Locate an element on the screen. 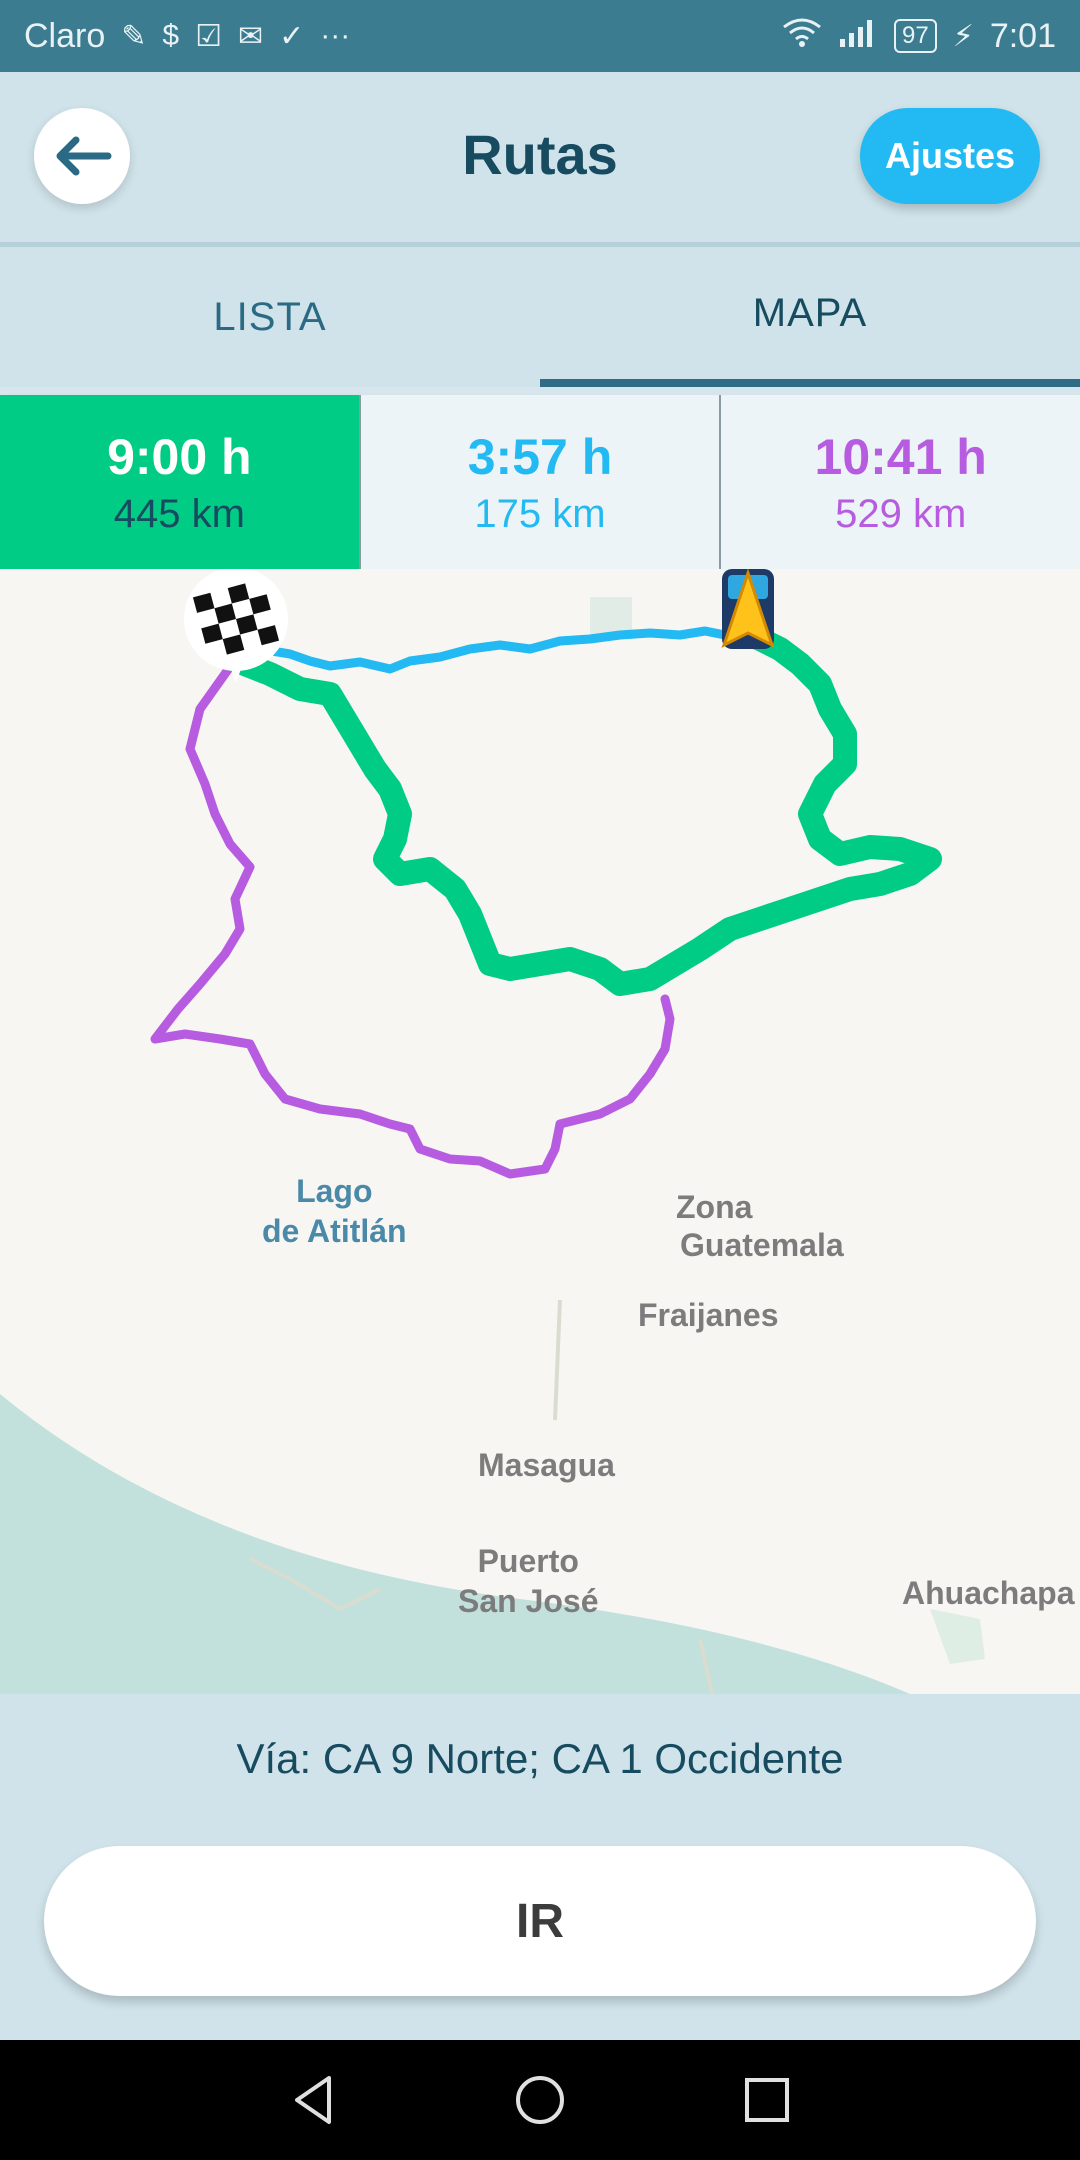 The width and height of the screenshot is (1080, 2160). route-distance: 529 km is located at coordinates (901, 513).